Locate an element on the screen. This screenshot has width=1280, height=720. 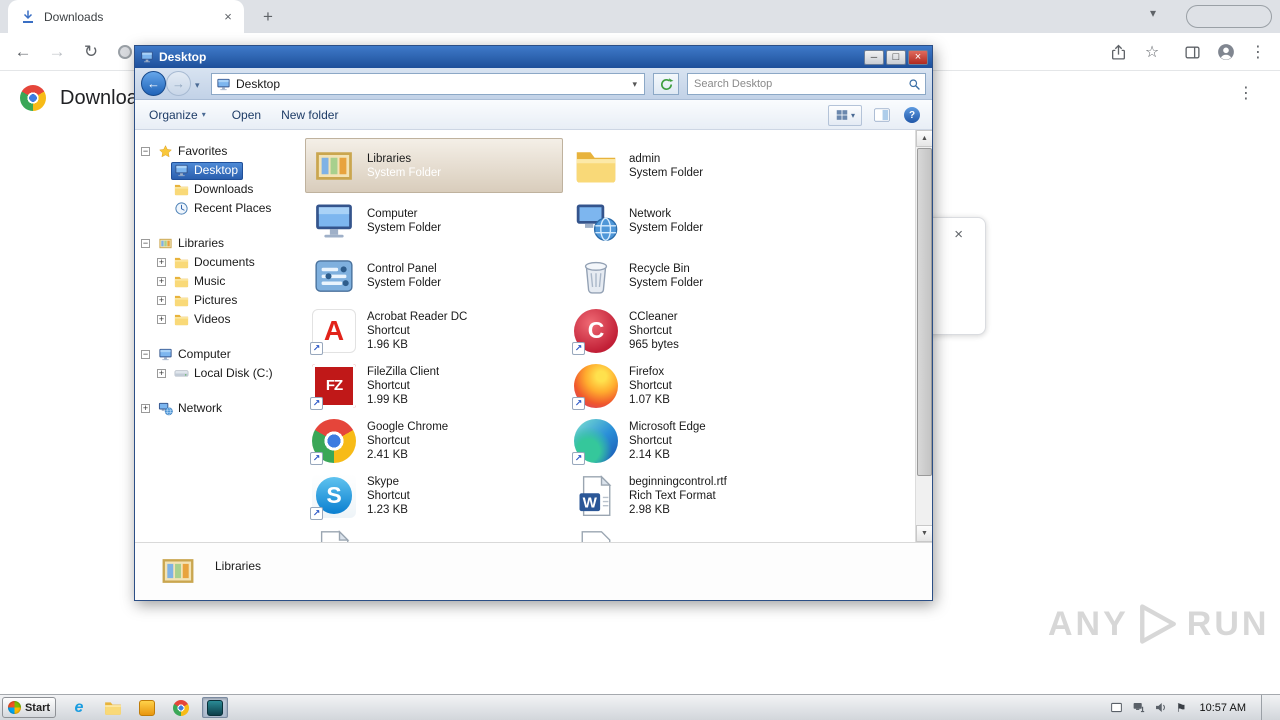
avatar is located at coordinates (1226, 52).